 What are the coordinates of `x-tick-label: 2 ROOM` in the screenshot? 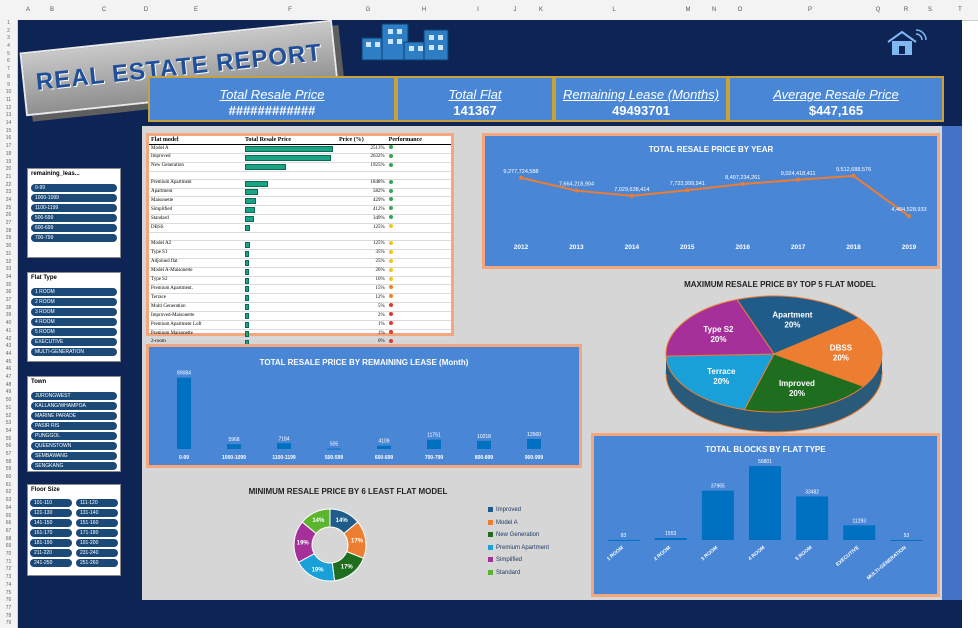 It's located at (662, 553).